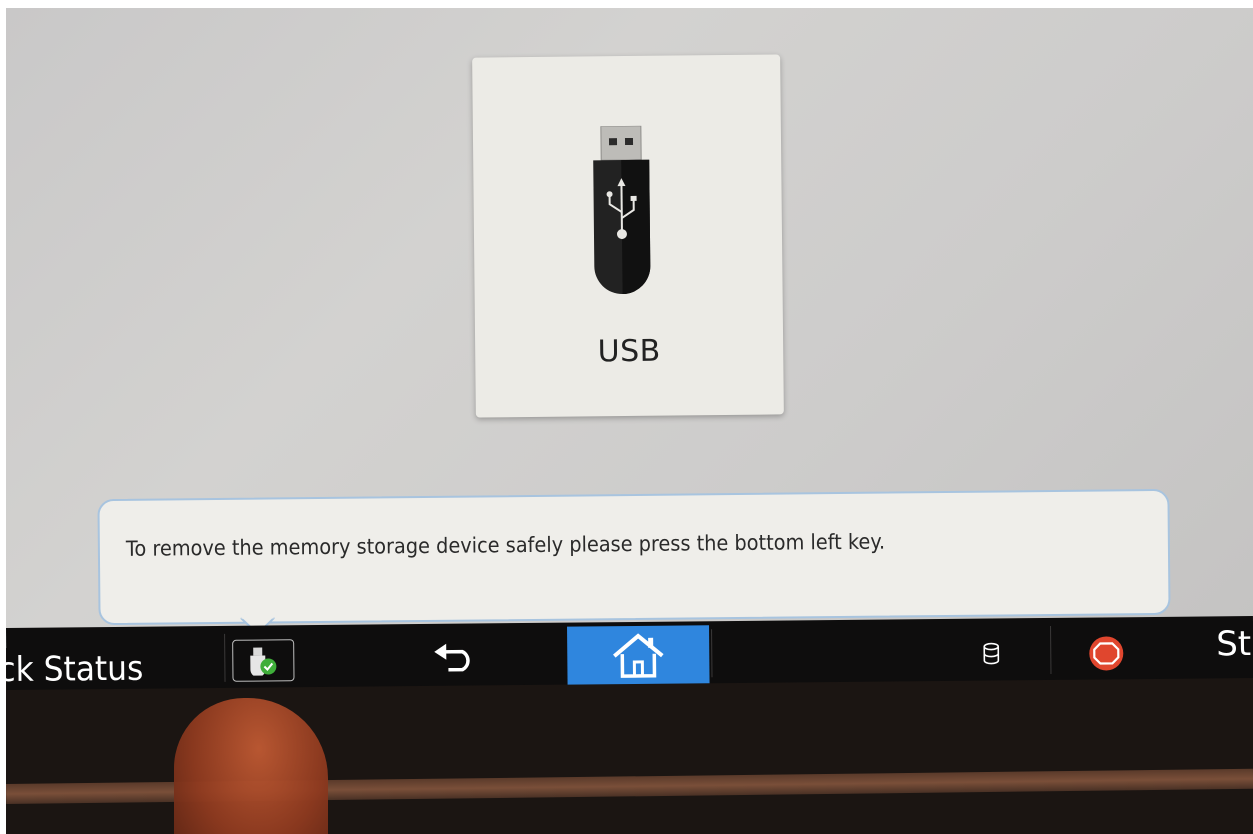 This screenshot has width=1253, height=834. I want to click on home-icon, so click(638, 655).